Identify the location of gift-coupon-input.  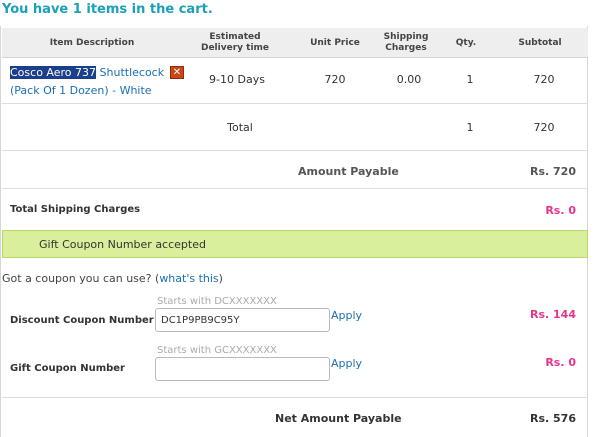
(242, 369).